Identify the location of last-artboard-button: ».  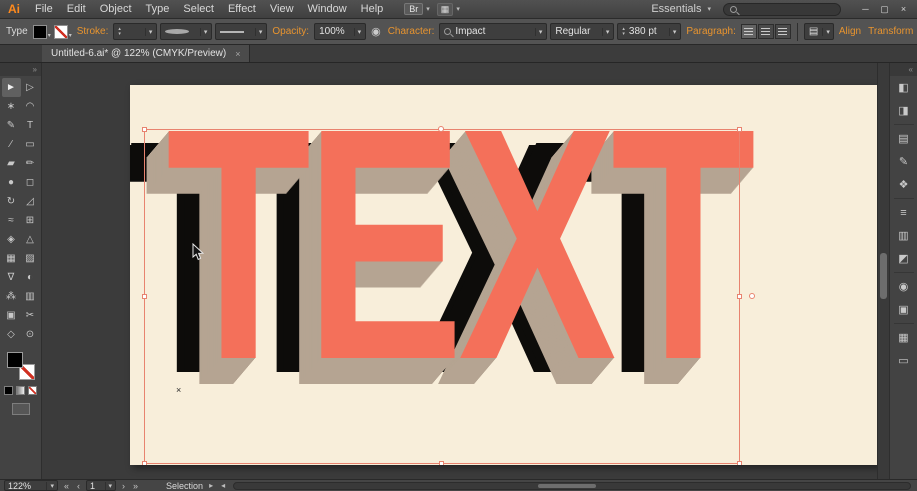
(135, 486).